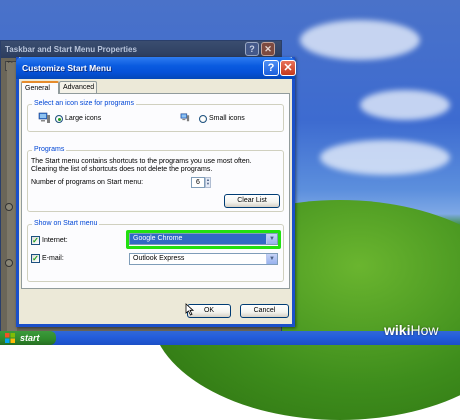 This screenshot has height=420, width=460. I want to click on large-icons-label: Large icons, so click(83, 118).